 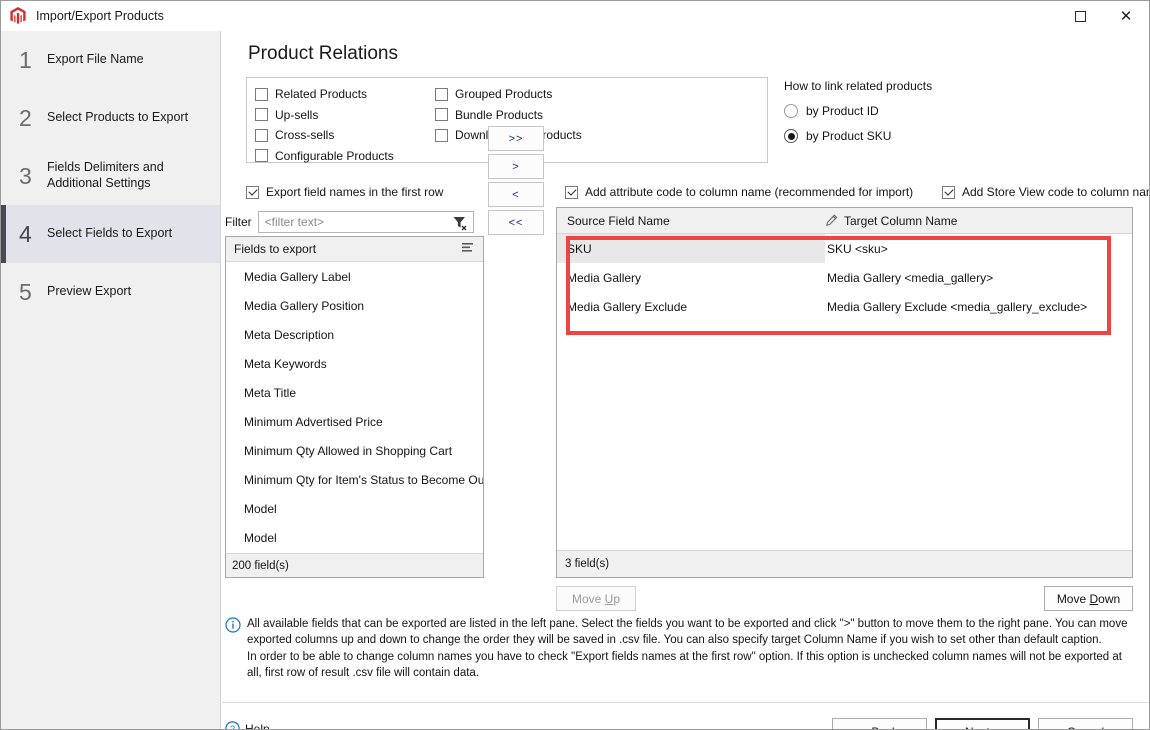 What do you see at coordinates (879, 724) in the screenshot?
I see `back-button: < Back` at bounding box center [879, 724].